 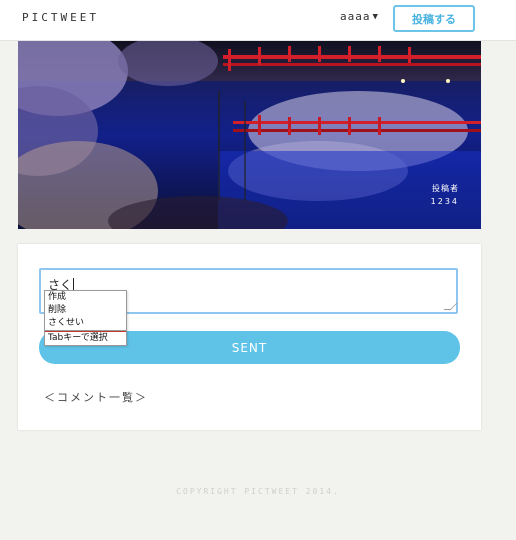 What do you see at coordinates (375, 16) in the screenshot?
I see `dropdown-caret-icon: ▼` at bounding box center [375, 16].